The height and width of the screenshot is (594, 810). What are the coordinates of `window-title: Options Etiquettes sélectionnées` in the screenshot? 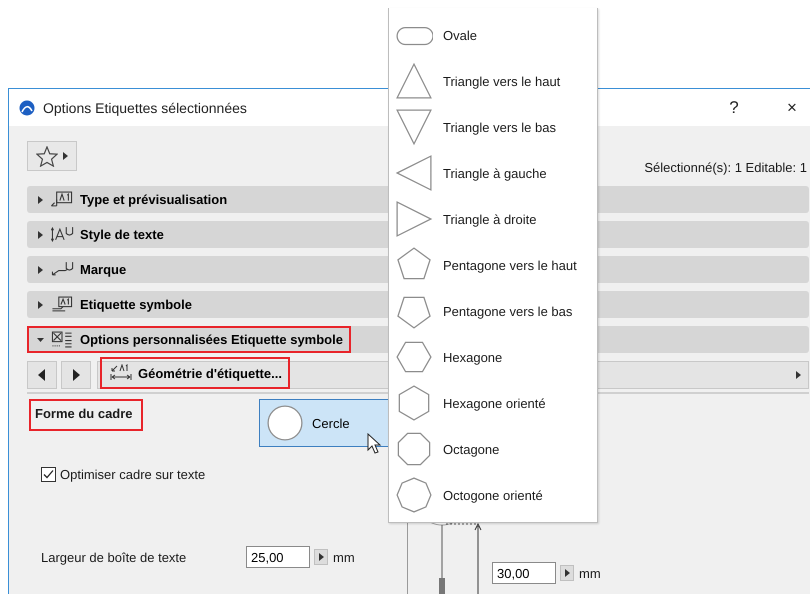 It's located at (145, 108).